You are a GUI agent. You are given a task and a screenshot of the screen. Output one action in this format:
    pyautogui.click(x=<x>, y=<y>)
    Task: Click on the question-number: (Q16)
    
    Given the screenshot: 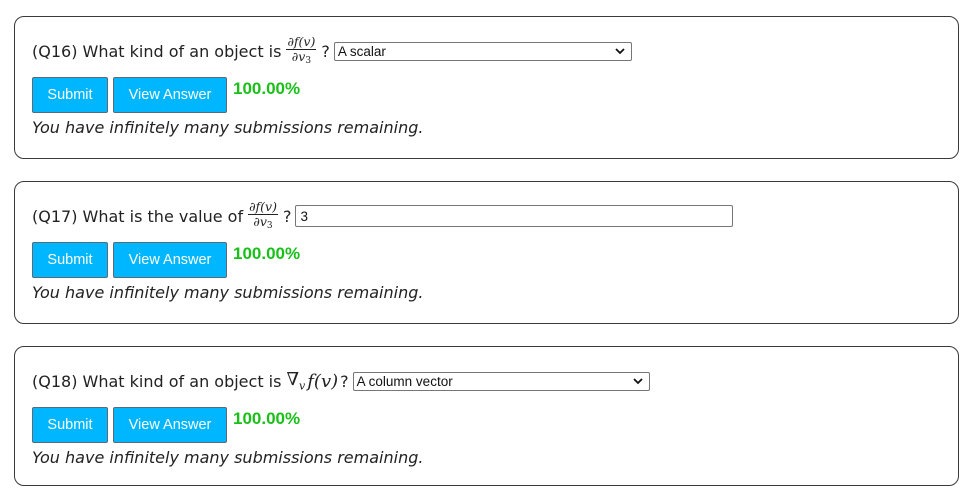 What is the action you would take?
    pyautogui.click(x=55, y=51)
    